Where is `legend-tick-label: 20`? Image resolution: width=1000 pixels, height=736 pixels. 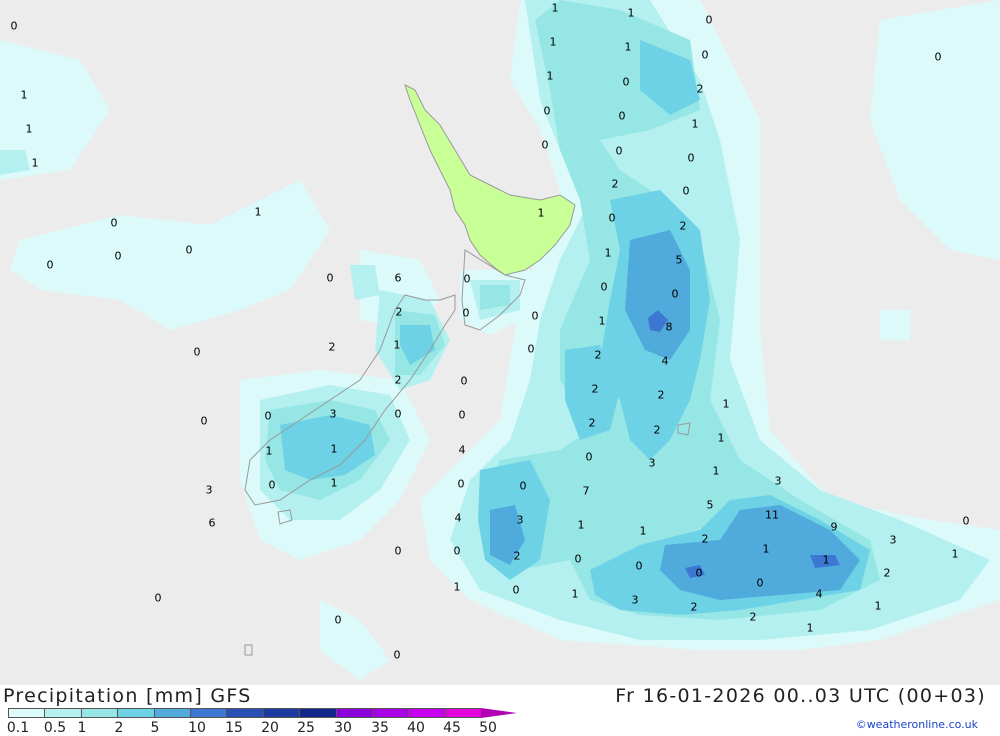
legend-tick-label: 20 is located at coordinates (270, 728).